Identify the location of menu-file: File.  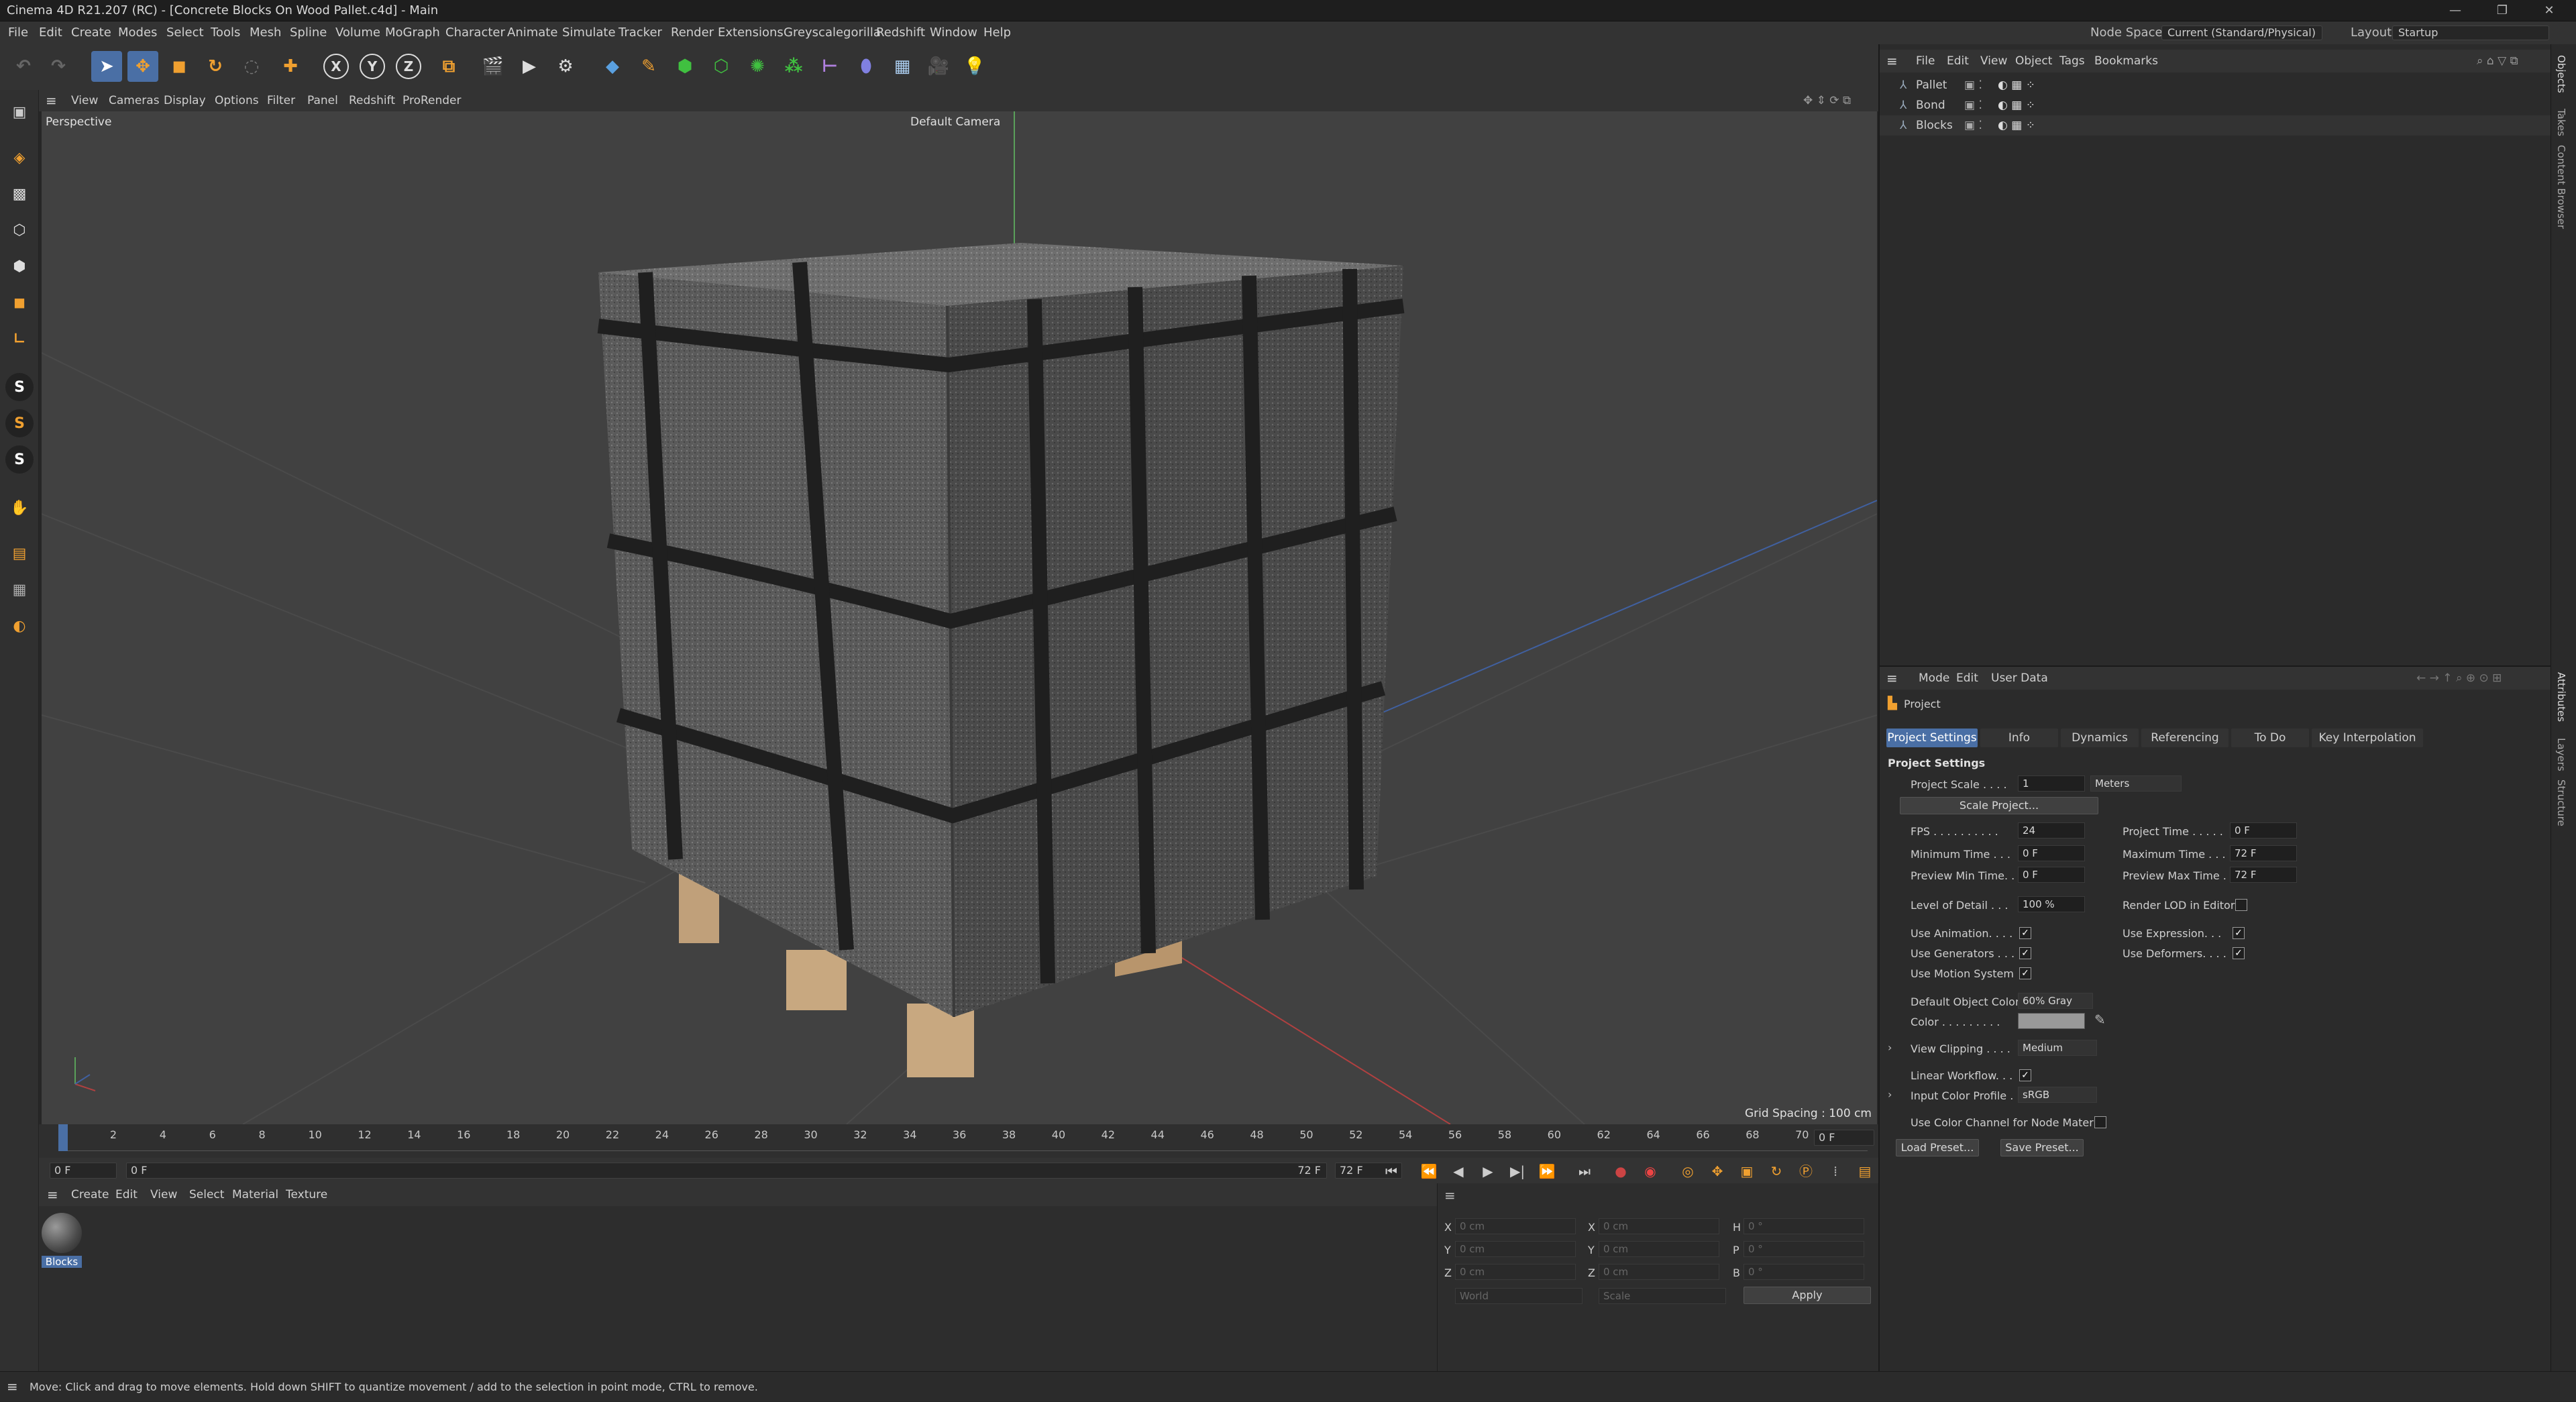
(18, 32).